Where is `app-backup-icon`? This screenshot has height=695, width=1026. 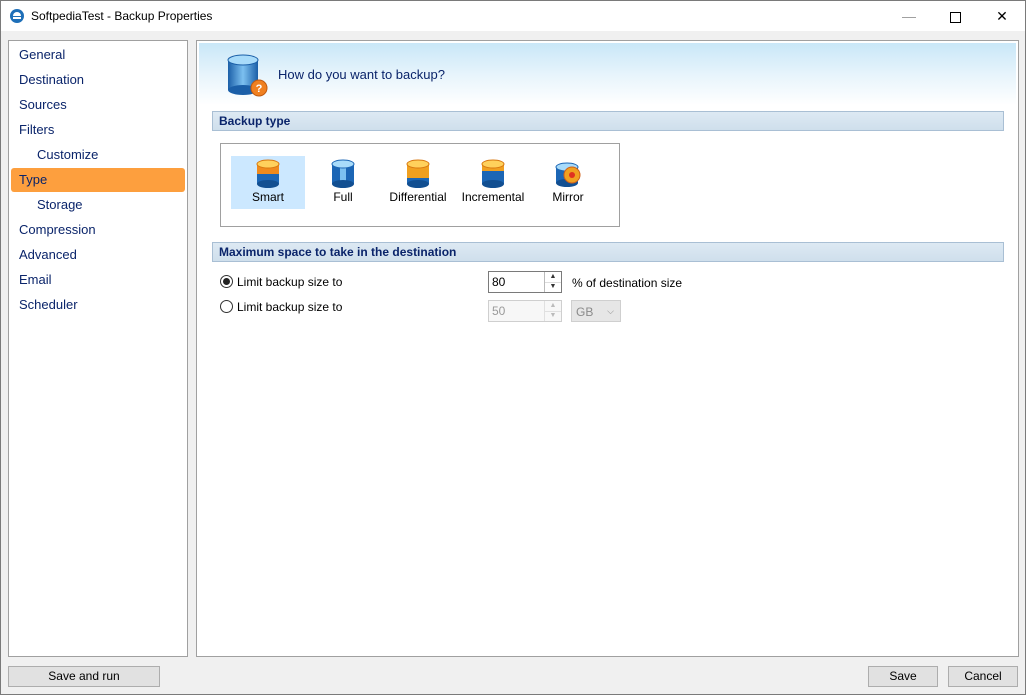
app-backup-icon is located at coordinates (17, 16).